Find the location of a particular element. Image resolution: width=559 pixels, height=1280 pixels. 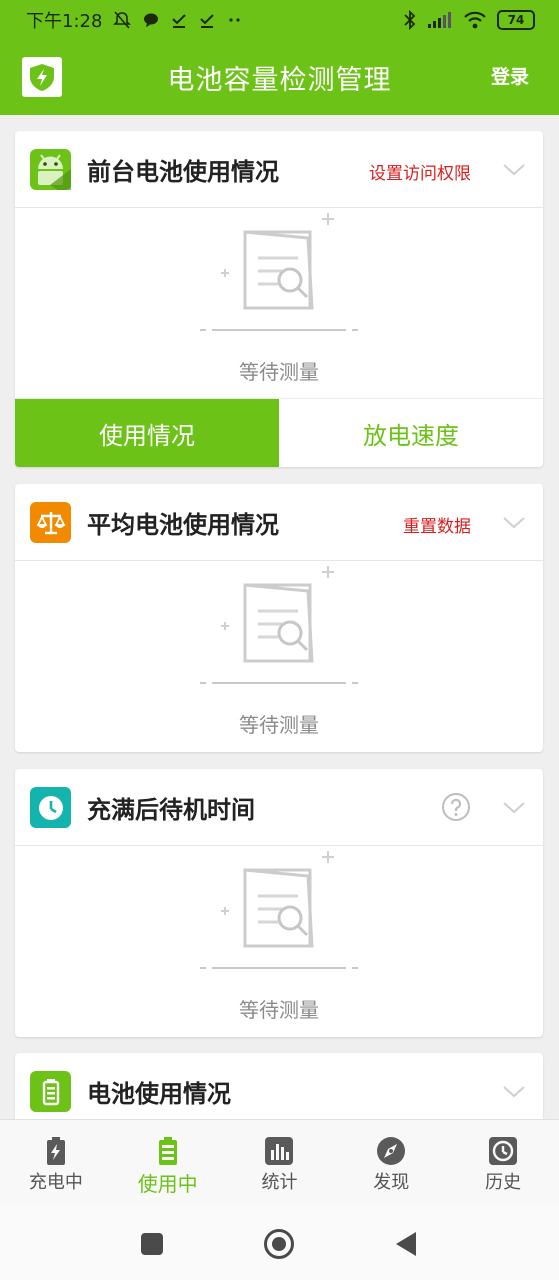

bluetooth-icon is located at coordinates (410, 20).